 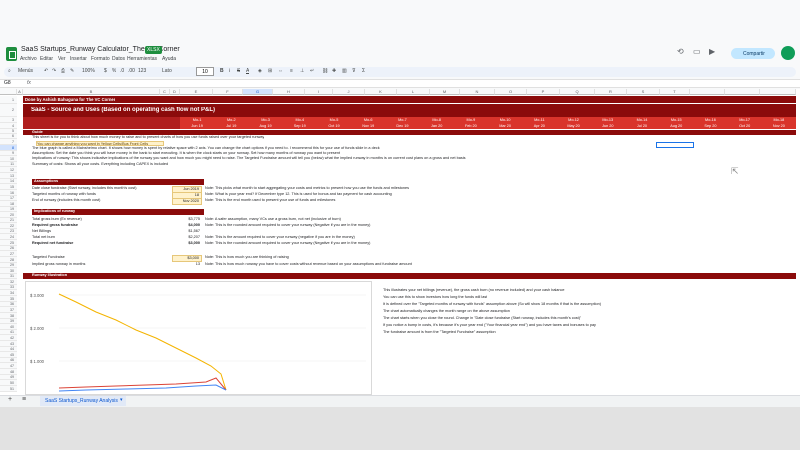 What do you see at coordinates (62, 59) in the screenshot?
I see `menu-ver: Ver` at bounding box center [62, 59].